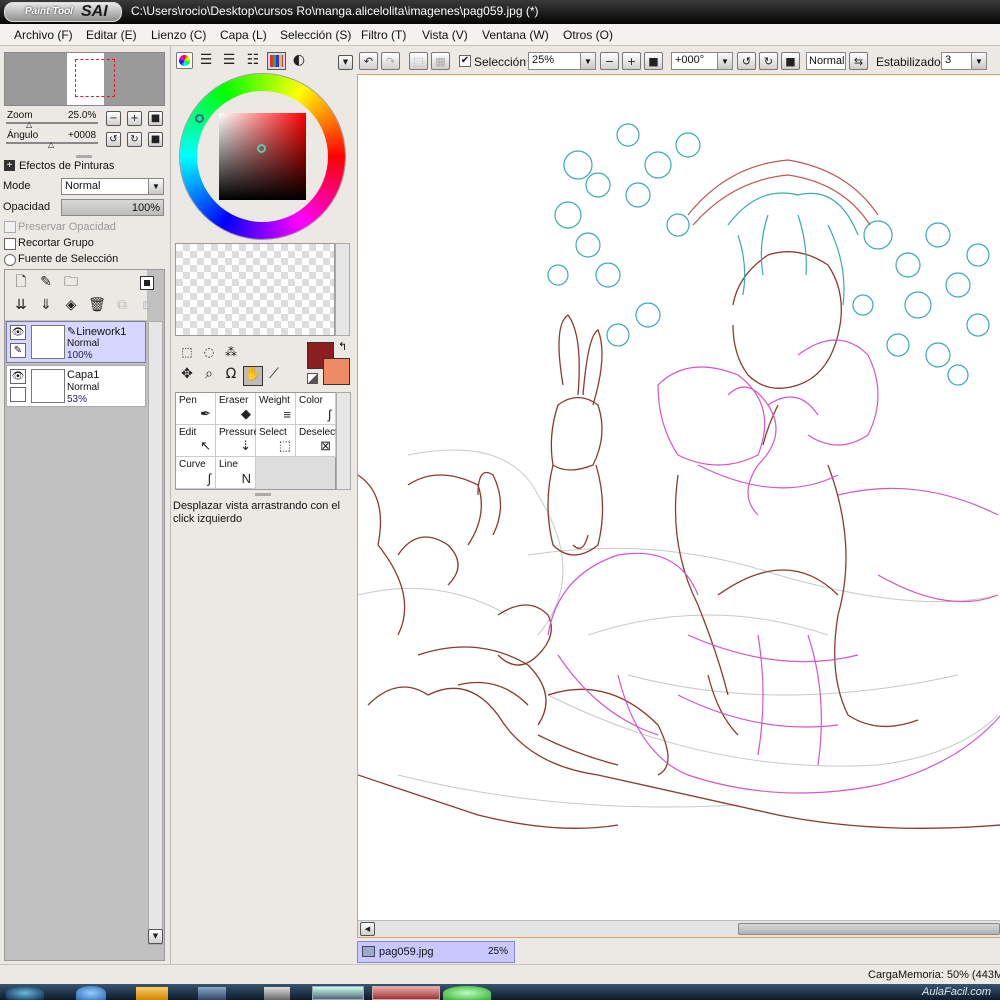 The width and height of the screenshot is (1000, 1000). What do you see at coordinates (111, 35) in the screenshot?
I see `menu-editar: Editar (E)` at bounding box center [111, 35].